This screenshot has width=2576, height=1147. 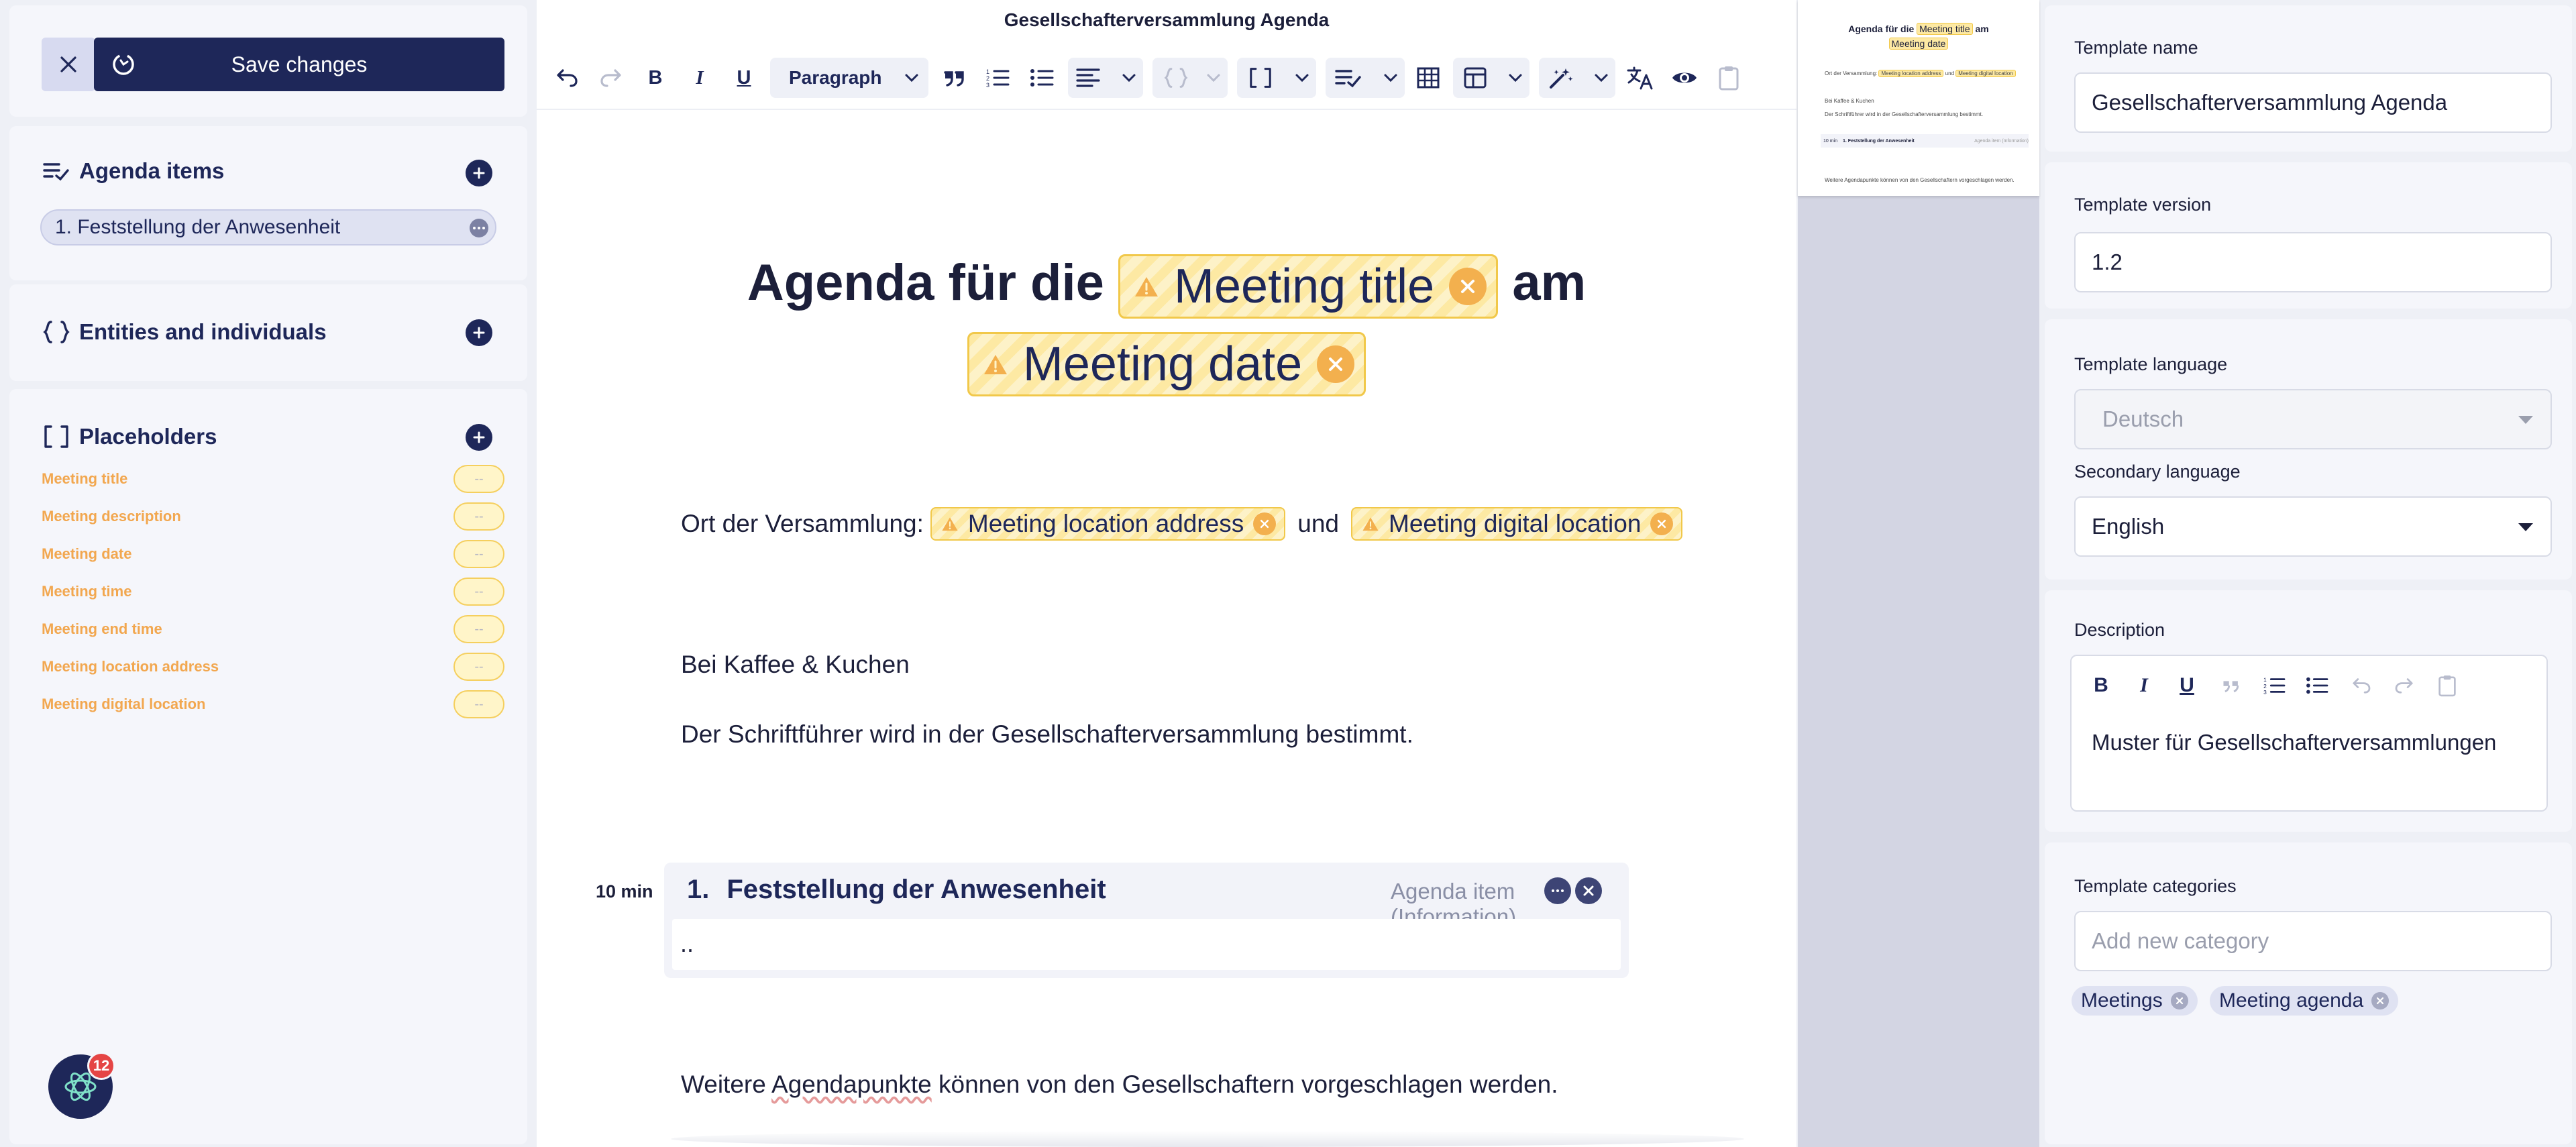 What do you see at coordinates (699, 78) in the screenshot?
I see `italic-button: I` at bounding box center [699, 78].